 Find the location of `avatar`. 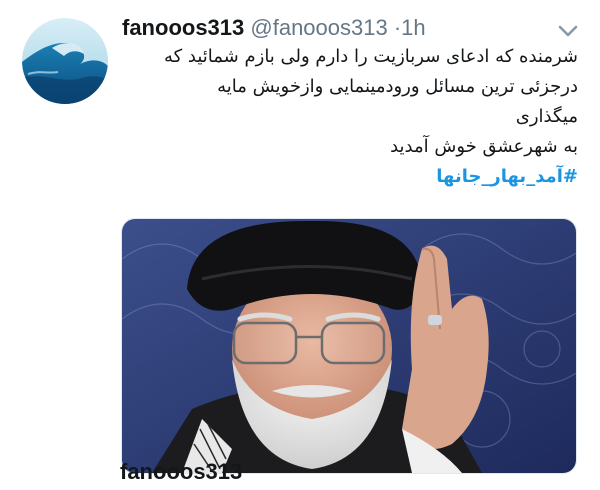

avatar is located at coordinates (65, 61).